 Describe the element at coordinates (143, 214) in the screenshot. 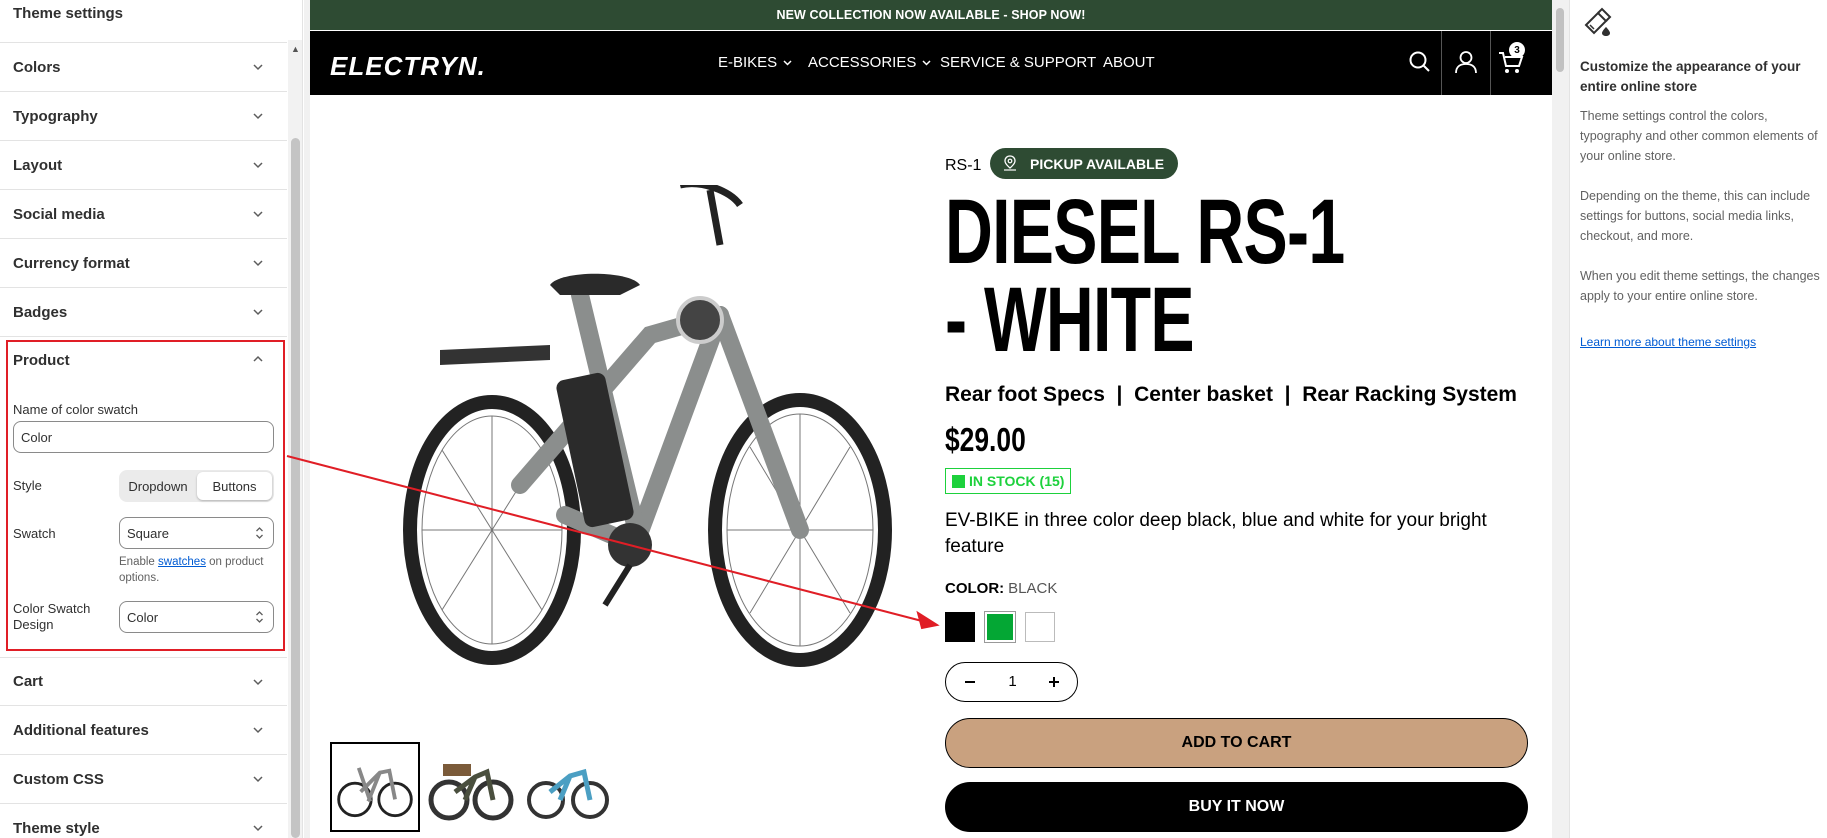

I see `section-social-media: Social media` at that location.